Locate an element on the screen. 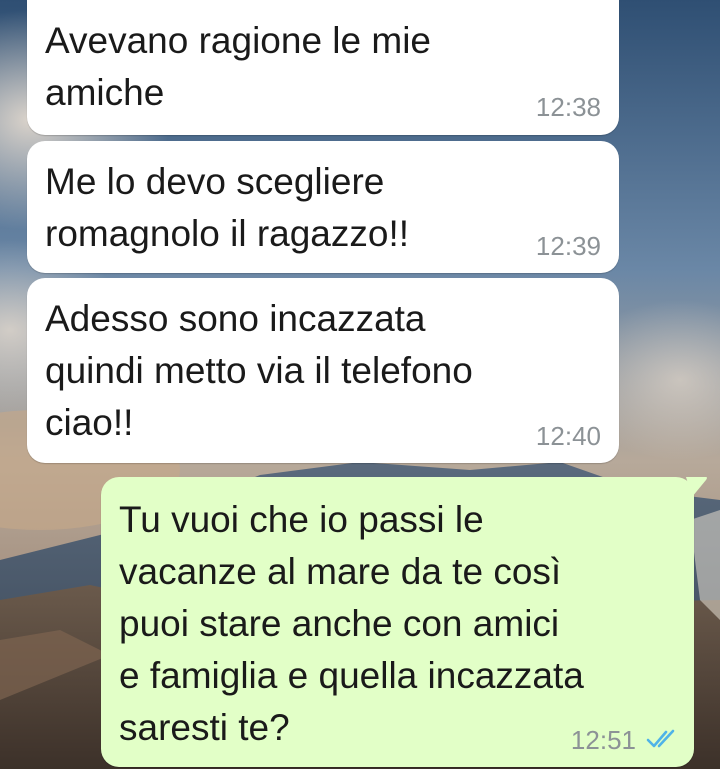  outgoing-bubble-tail is located at coordinates (696, 487).